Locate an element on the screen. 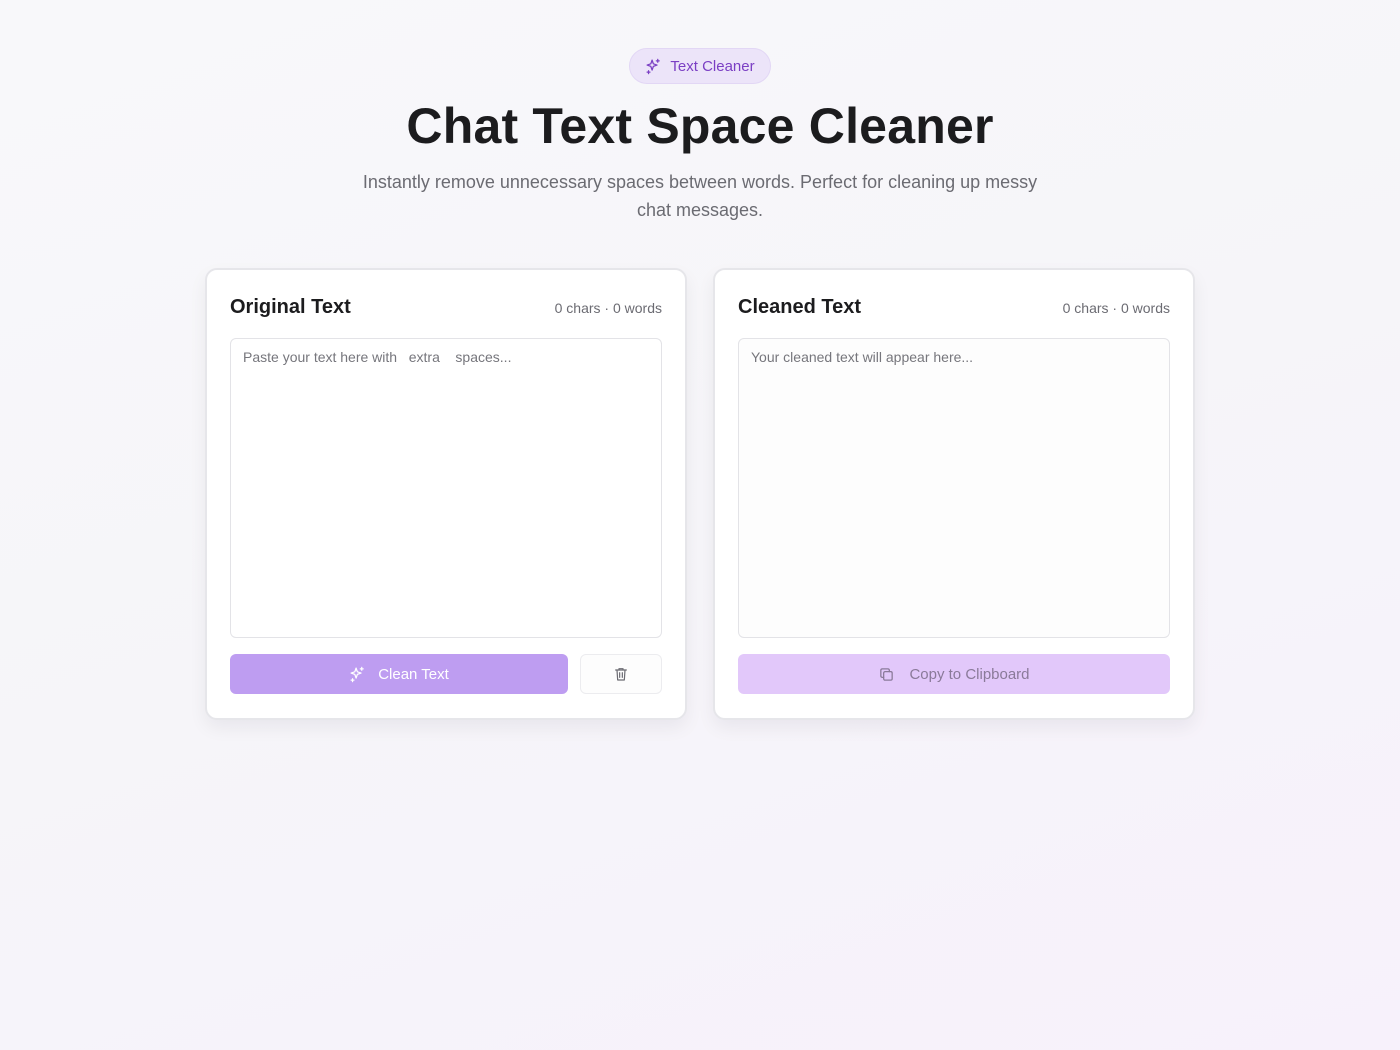 This screenshot has height=1050, width=1400. cleaned-char-word-count: 0 chars · 0 words is located at coordinates (1116, 307).